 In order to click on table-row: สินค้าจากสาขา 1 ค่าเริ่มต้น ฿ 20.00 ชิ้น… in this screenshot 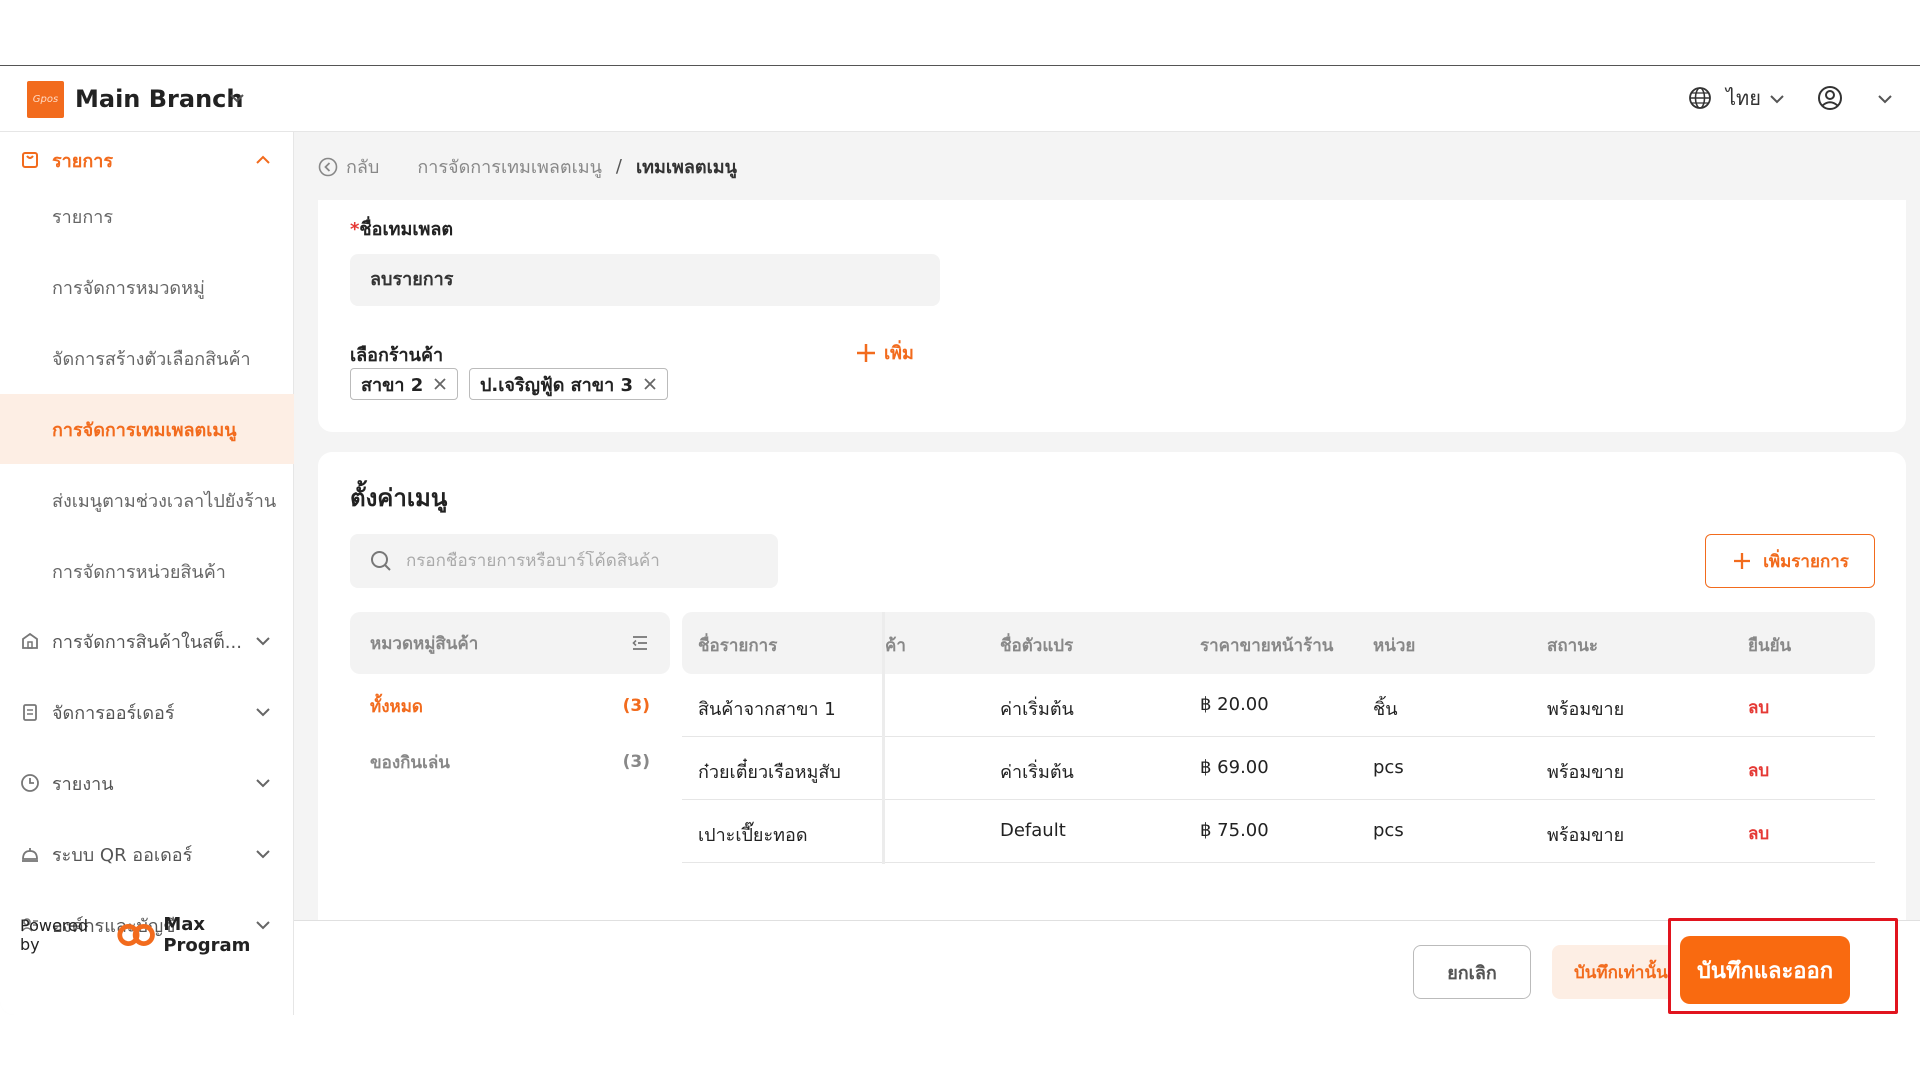, I will do `click(1278, 705)`.